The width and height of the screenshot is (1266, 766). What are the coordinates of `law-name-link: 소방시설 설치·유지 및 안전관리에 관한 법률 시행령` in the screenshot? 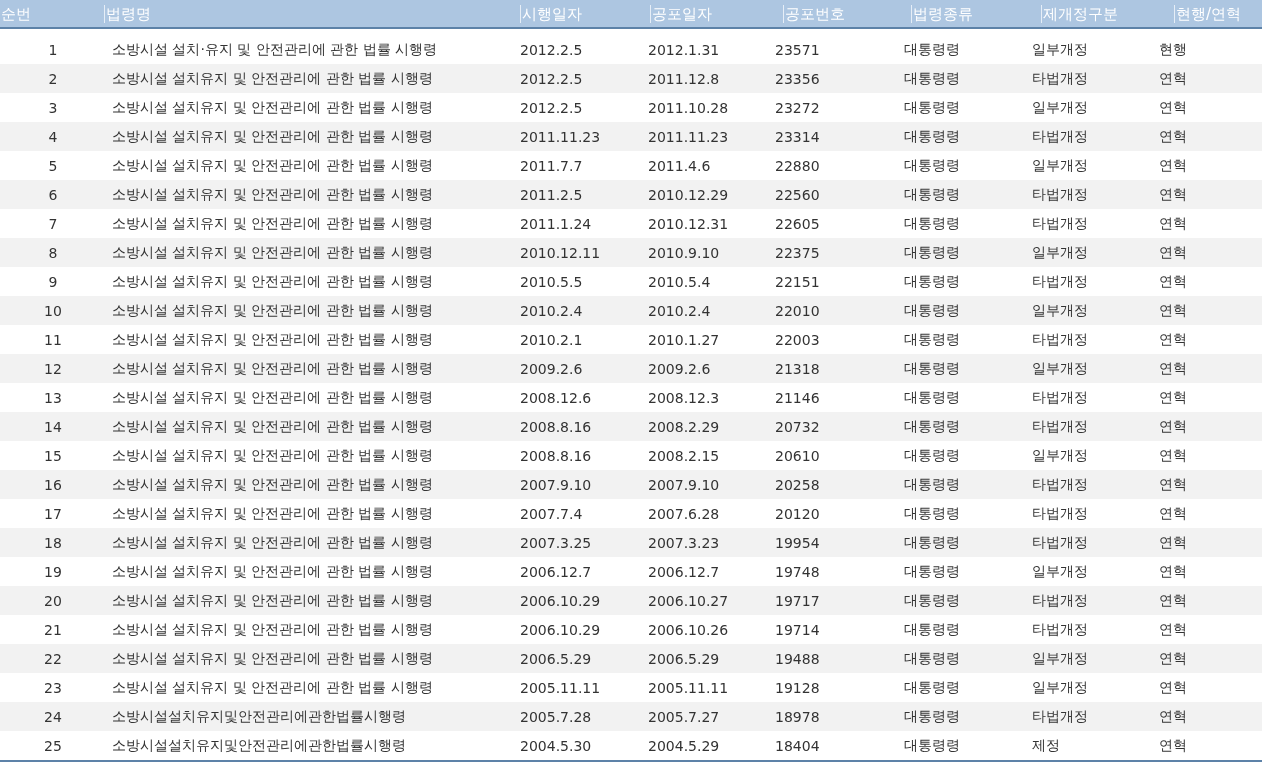 It's located at (275, 48).